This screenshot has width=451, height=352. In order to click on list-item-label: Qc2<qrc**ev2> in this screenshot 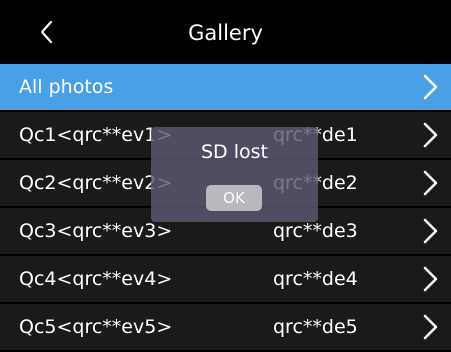, I will do `click(96, 183)`.